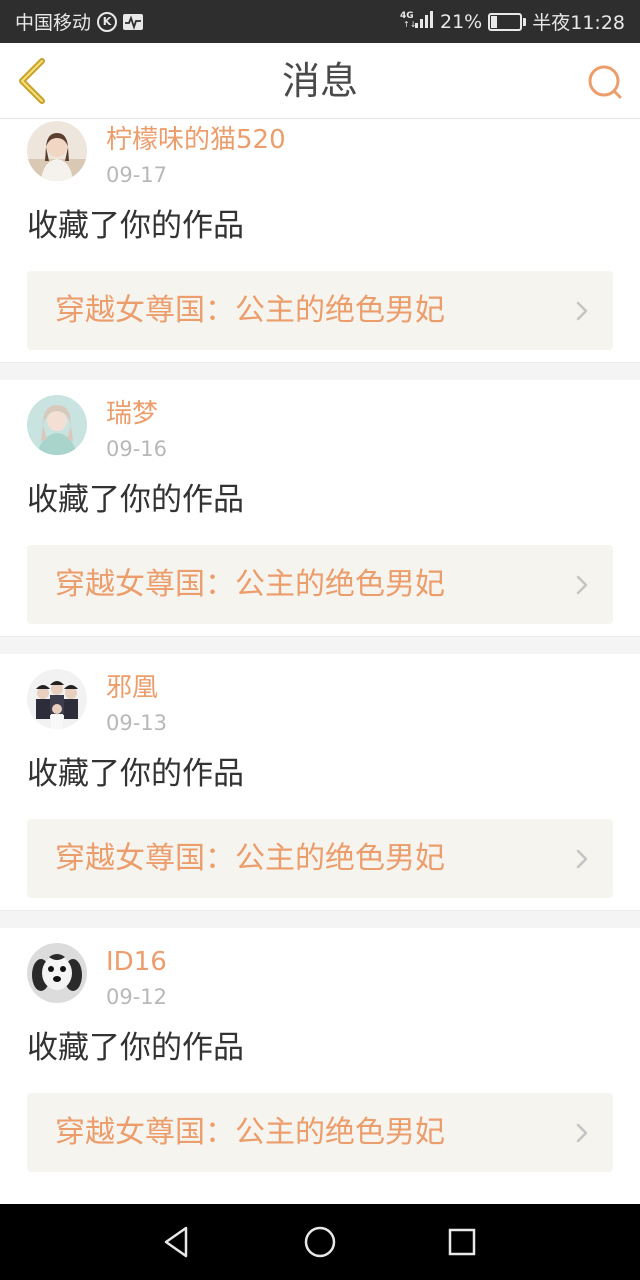 The width and height of the screenshot is (640, 1280). I want to click on activity-icon, so click(133, 21).